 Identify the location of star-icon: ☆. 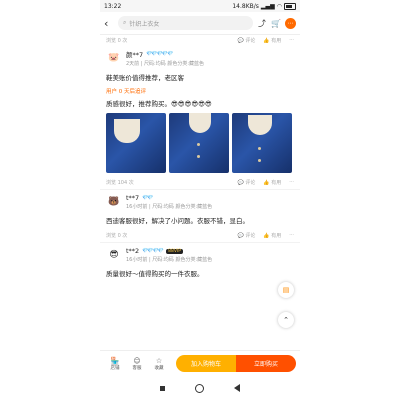
(159, 360).